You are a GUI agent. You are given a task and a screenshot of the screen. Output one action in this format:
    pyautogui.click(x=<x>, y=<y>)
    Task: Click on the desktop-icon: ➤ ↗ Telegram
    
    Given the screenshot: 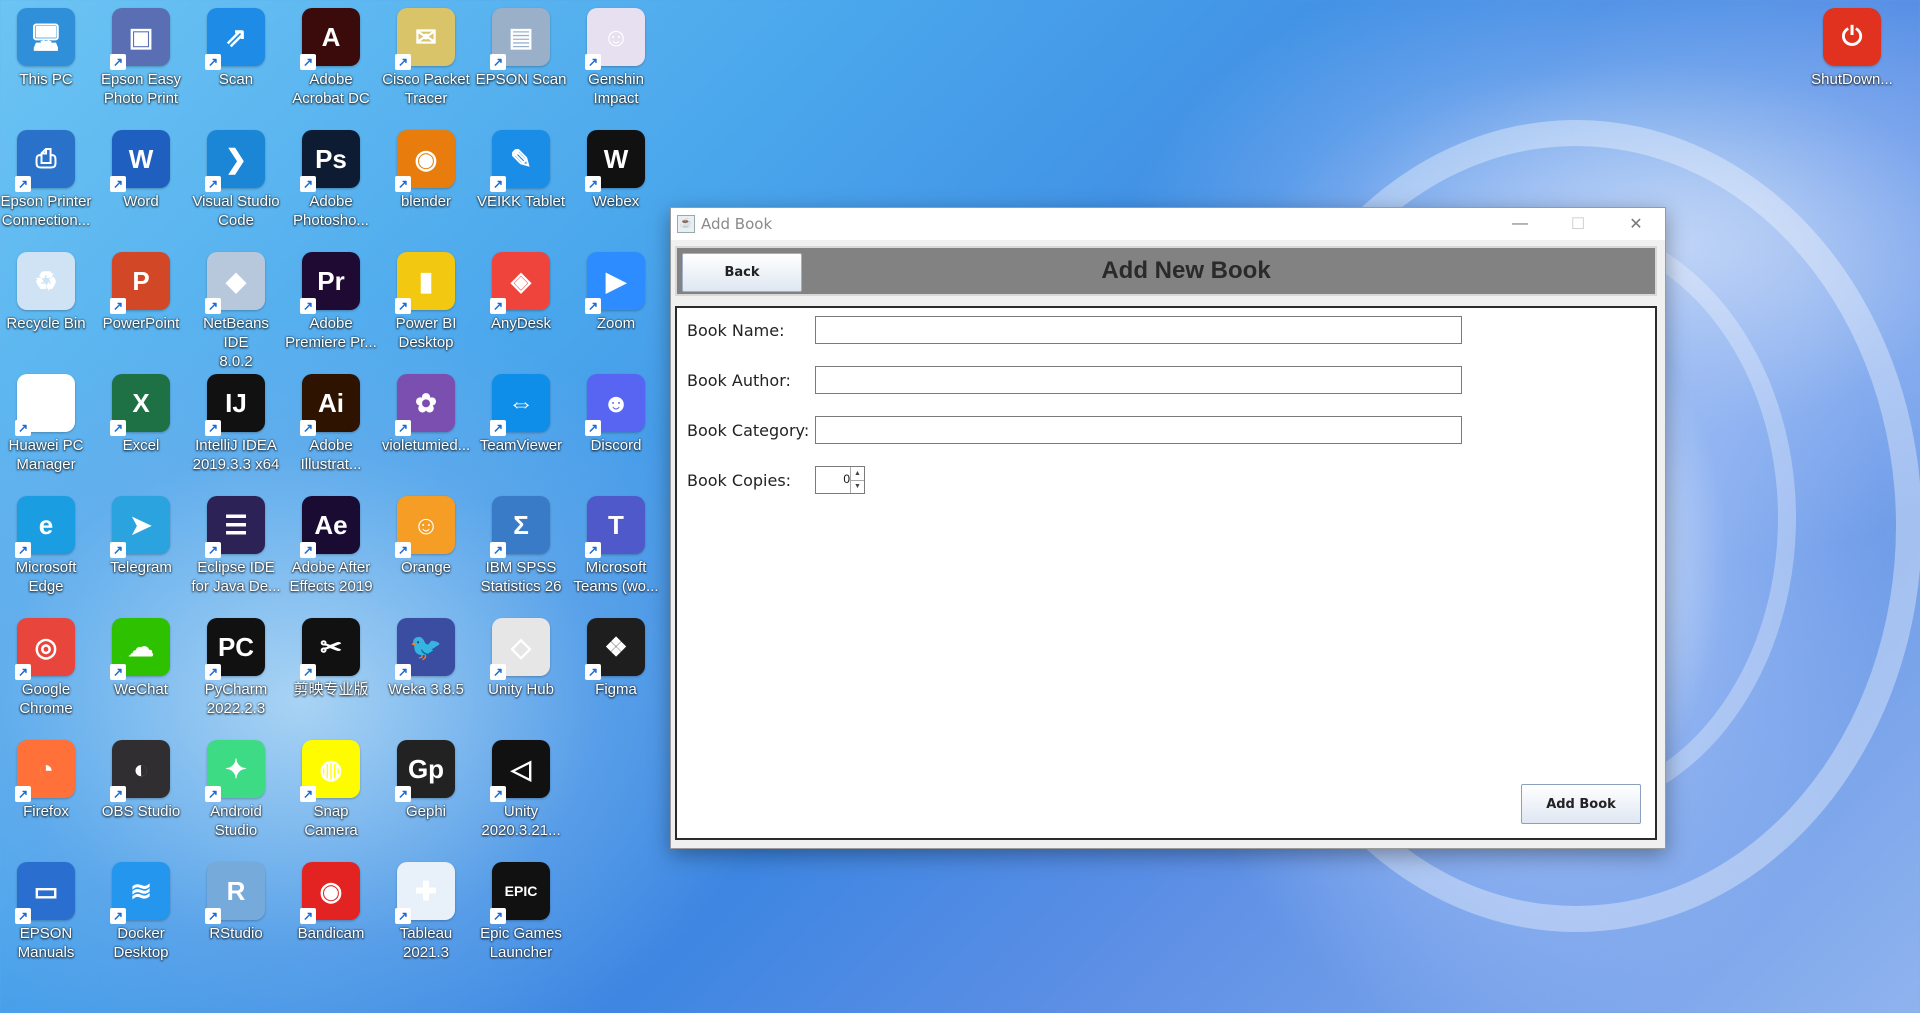 What is the action you would take?
    pyautogui.click(x=141, y=549)
    